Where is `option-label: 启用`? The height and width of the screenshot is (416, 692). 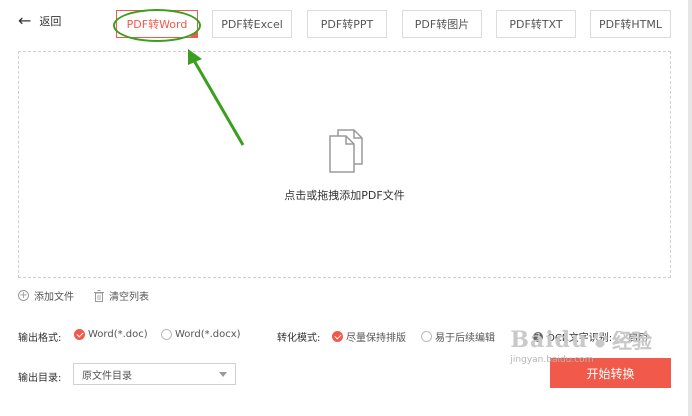
option-label: 启用 is located at coordinates (638, 338).